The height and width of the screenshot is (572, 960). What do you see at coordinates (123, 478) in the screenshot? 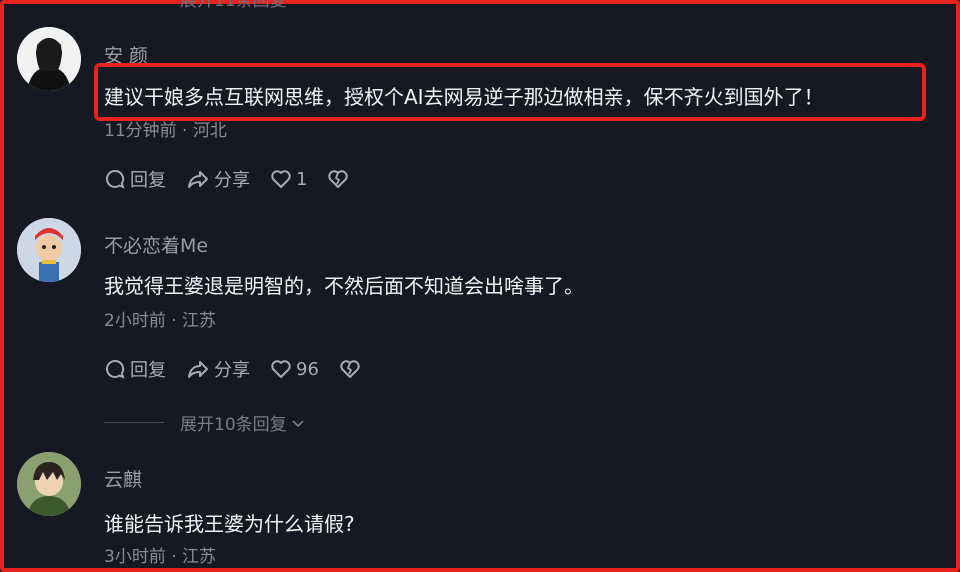
I see `comment-username: 云麒` at bounding box center [123, 478].